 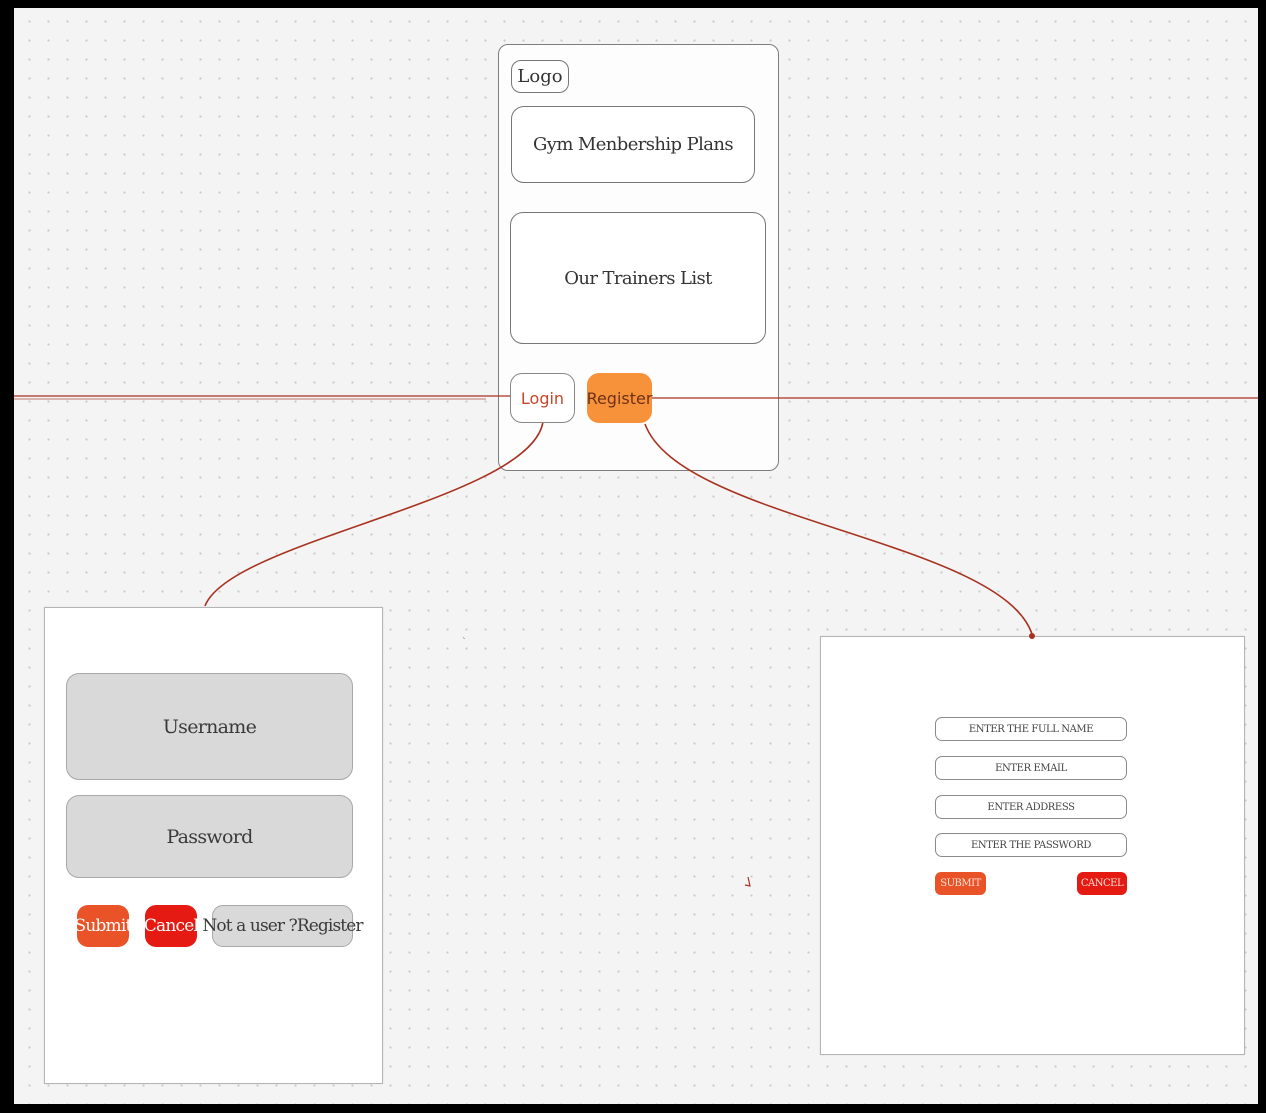 I want to click on email-input, so click(x=1031, y=768).